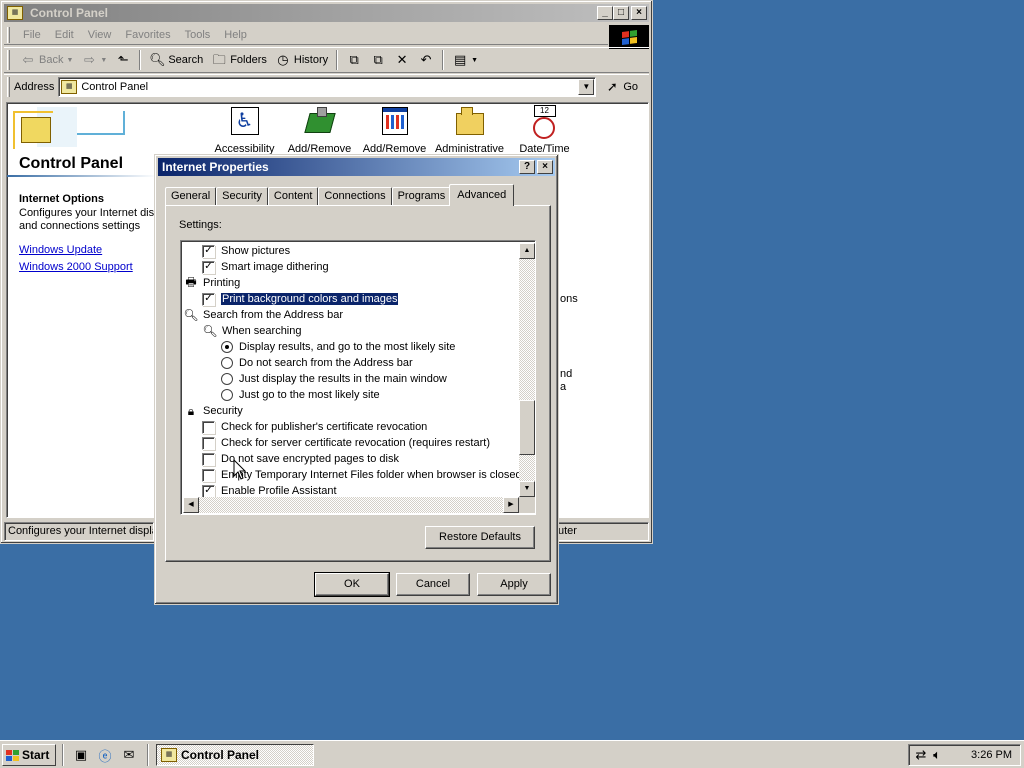 This screenshot has height=768, width=1024. What do you see at coordinates (545, 122) in the screenshot?
I see `date-time-icon: 12` at bounding box center [545, 122].